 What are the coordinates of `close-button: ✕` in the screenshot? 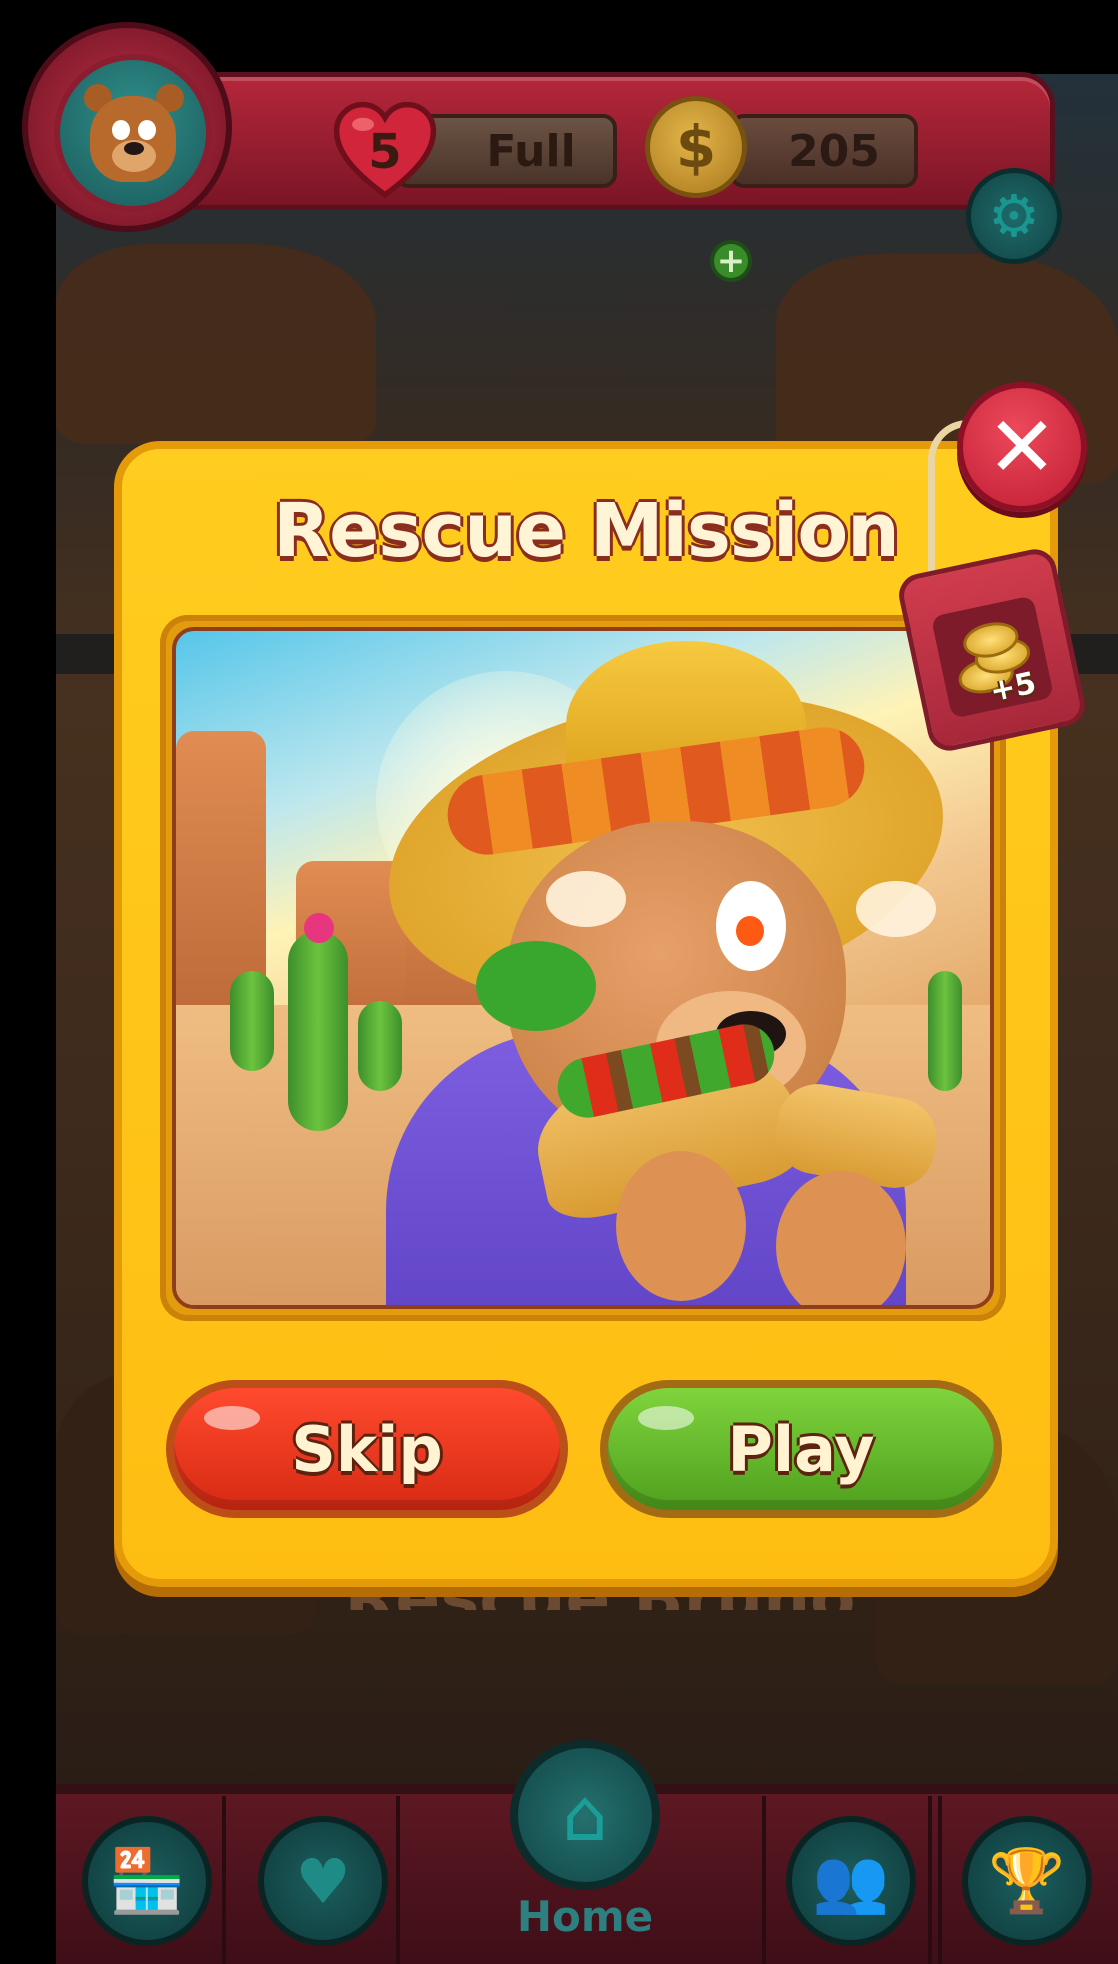 It's located at (1022, 447).